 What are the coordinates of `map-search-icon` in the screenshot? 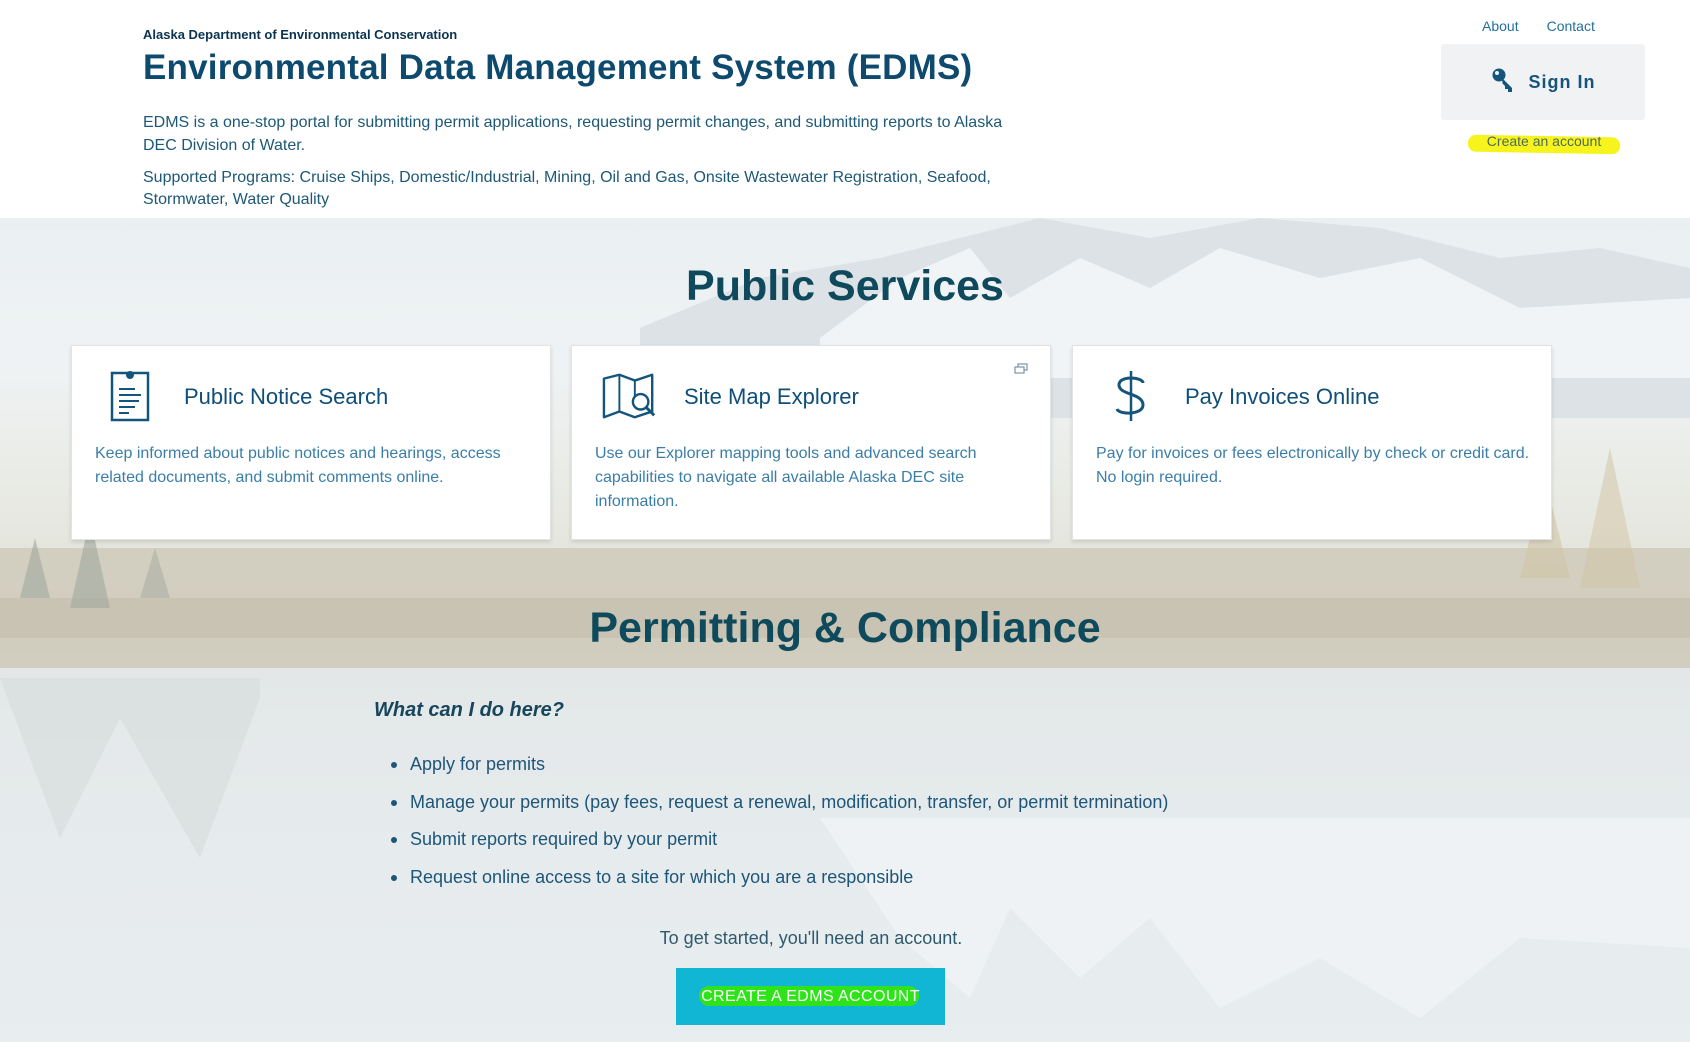 It's located at (630, 396).